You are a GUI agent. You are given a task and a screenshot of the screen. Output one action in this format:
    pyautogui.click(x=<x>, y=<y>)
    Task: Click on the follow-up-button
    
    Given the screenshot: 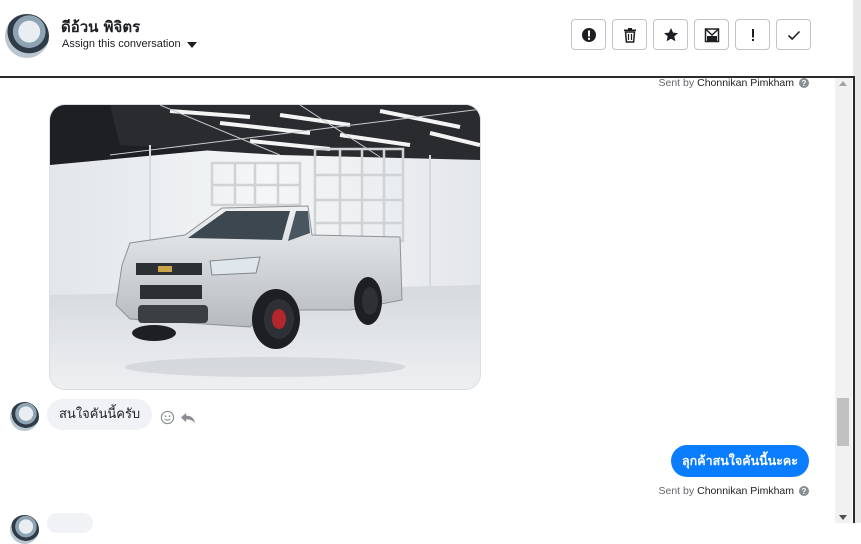 What is the action you would take?
    pyautogui.click(x=752, y=34)
    